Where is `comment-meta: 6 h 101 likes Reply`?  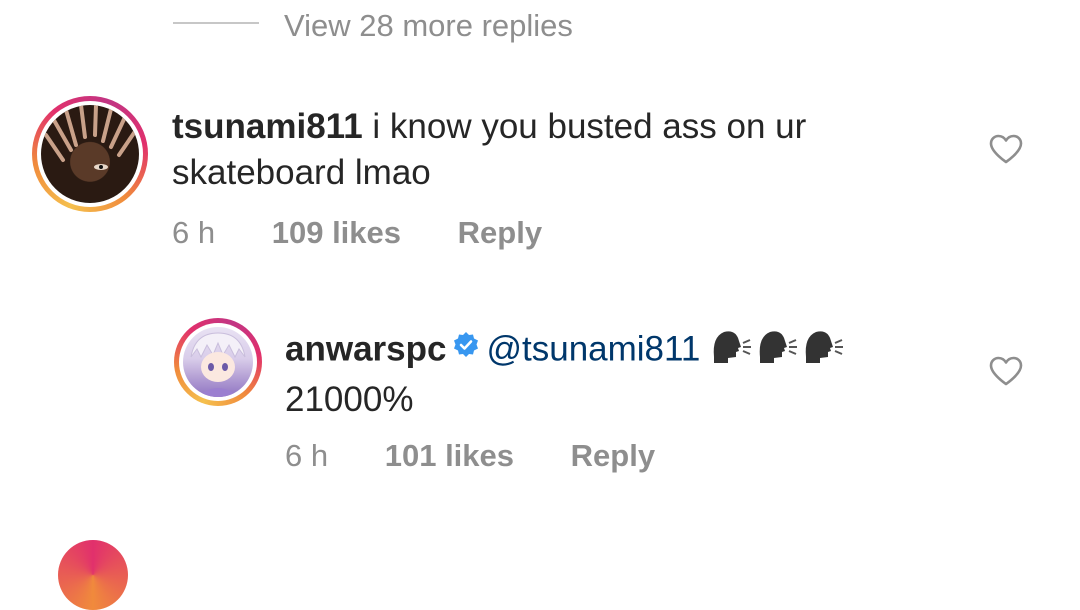
comment-meta: 6 h 101 likes Reply is located at coordinates (494, 456).